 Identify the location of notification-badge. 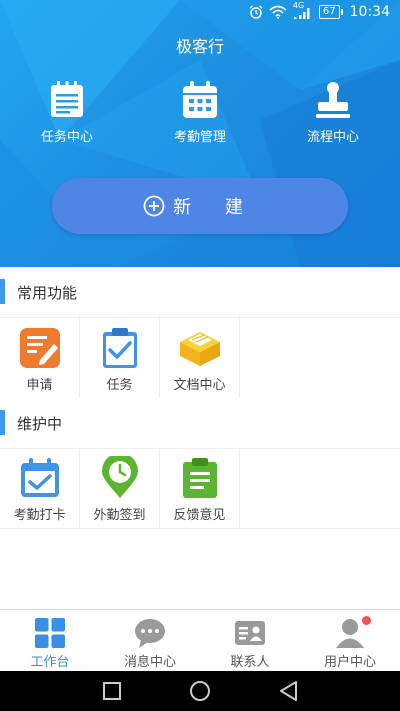
(366, 620).